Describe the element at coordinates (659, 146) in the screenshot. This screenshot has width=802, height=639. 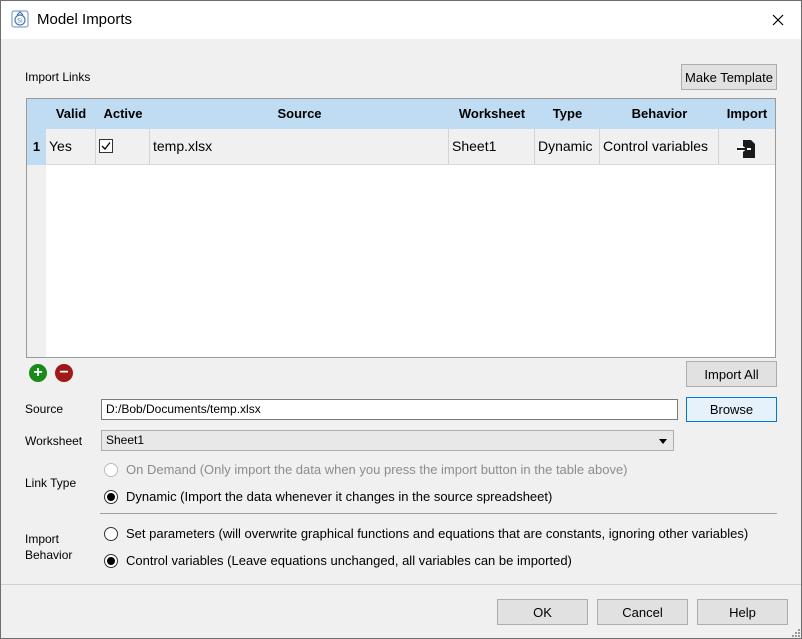
I see `cell-behavior: Control variables` at that location.